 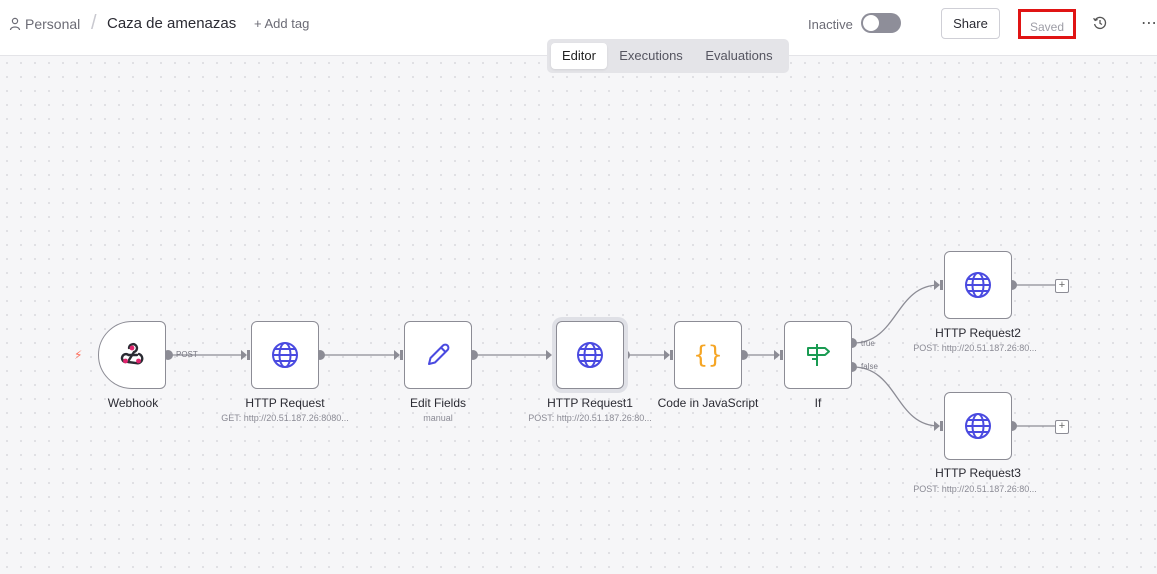 What do you see at coordinates (52, 24) in the screenshot?
I see `breadcrumb-project: Personal` at bounding box center [52, 24].